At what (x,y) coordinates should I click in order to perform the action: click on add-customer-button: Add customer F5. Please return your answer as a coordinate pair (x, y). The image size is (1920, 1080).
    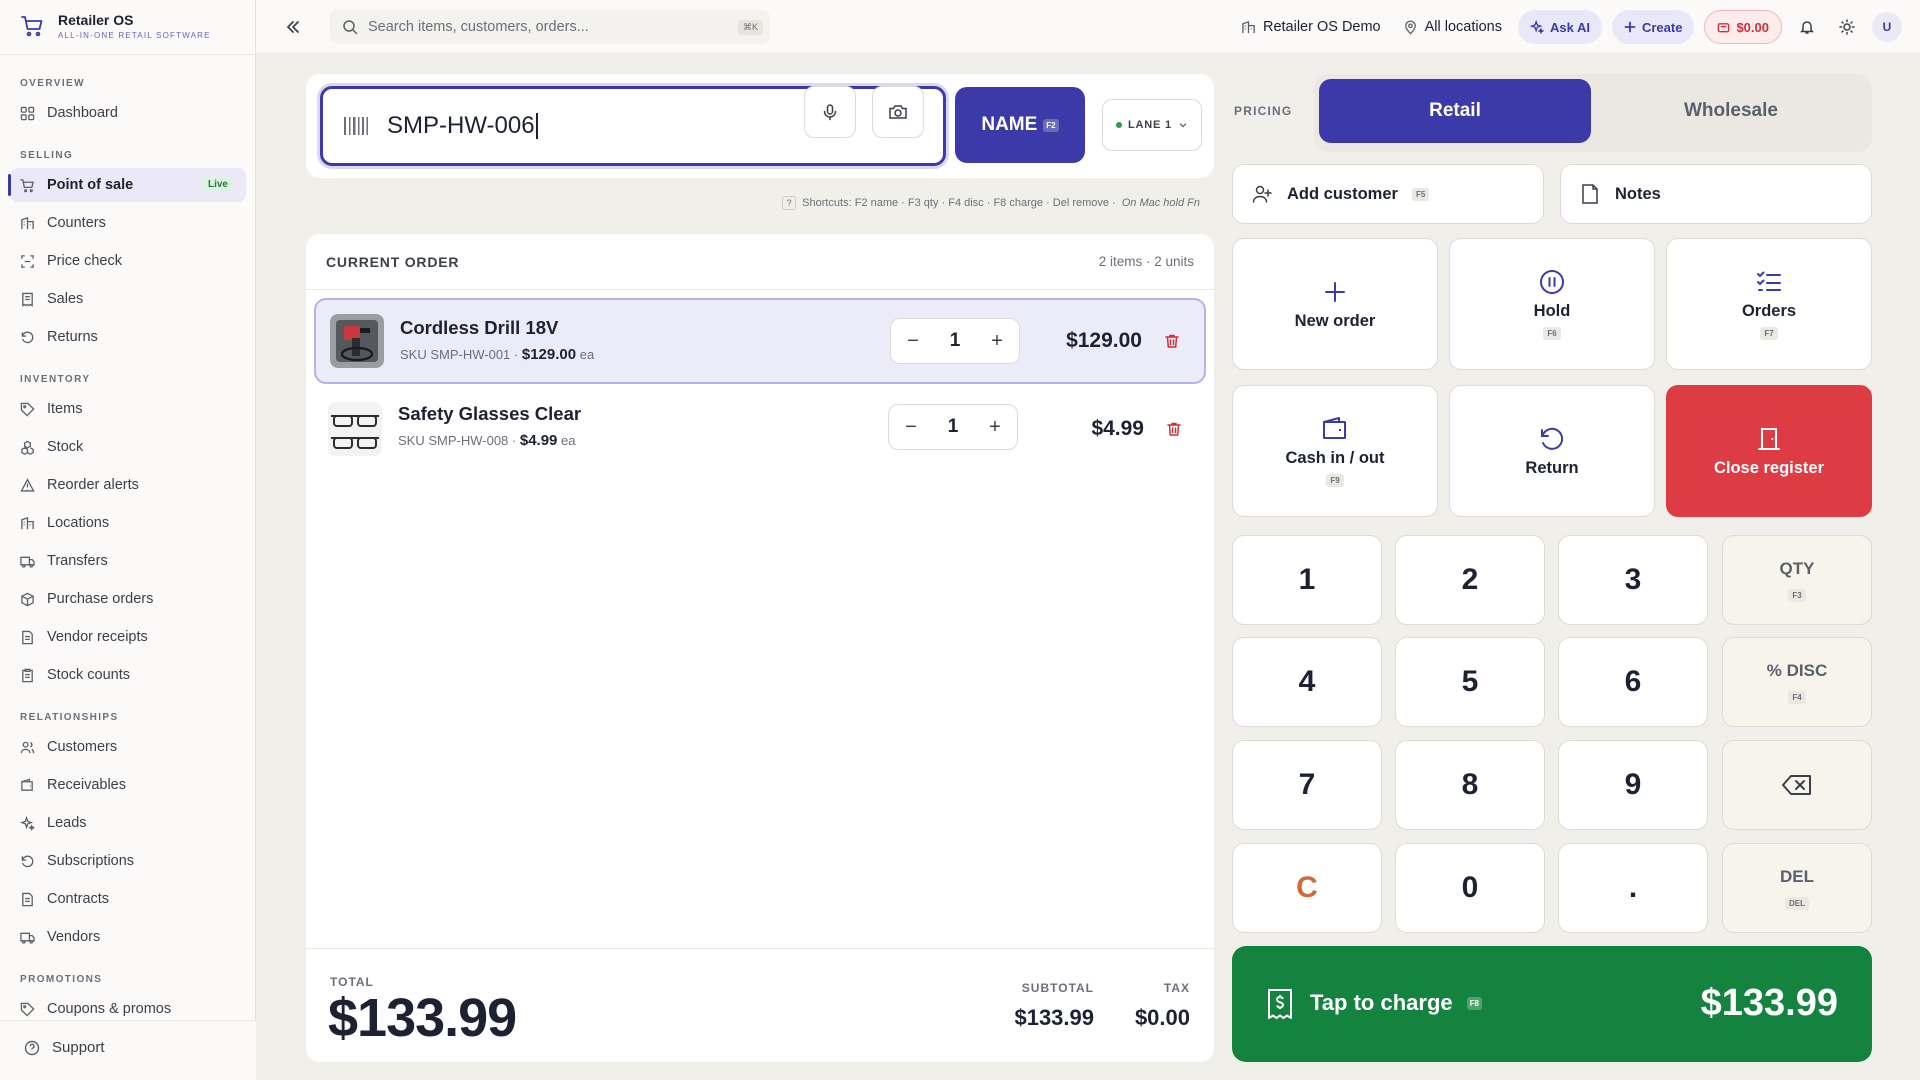
    Looking at the image, I should click on (1388, 194).